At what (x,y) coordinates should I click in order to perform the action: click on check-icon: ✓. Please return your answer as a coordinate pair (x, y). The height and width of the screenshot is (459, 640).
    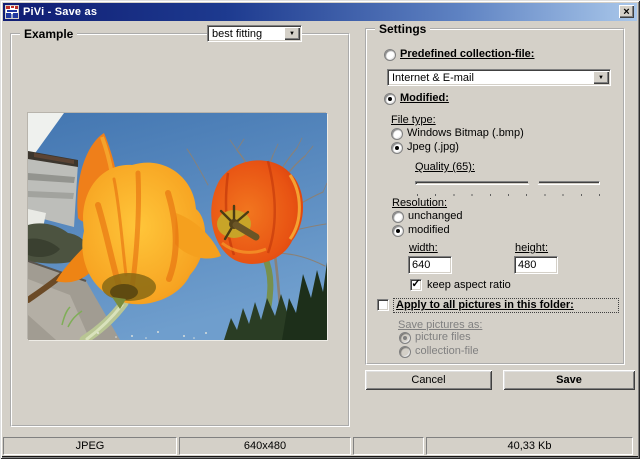
    Looking at the image, I should click on (416, 284).